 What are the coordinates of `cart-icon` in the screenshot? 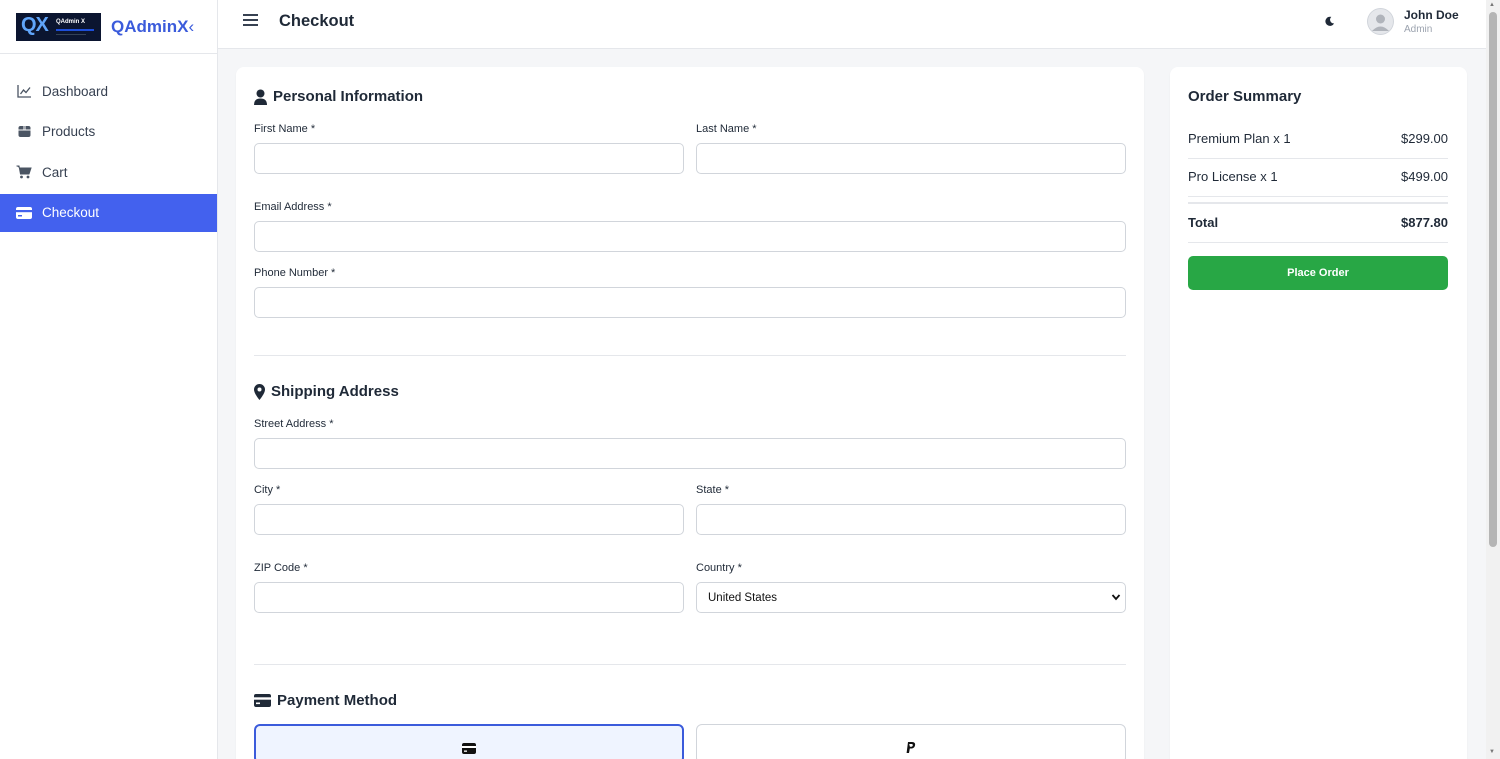 It's located at (24, 172).